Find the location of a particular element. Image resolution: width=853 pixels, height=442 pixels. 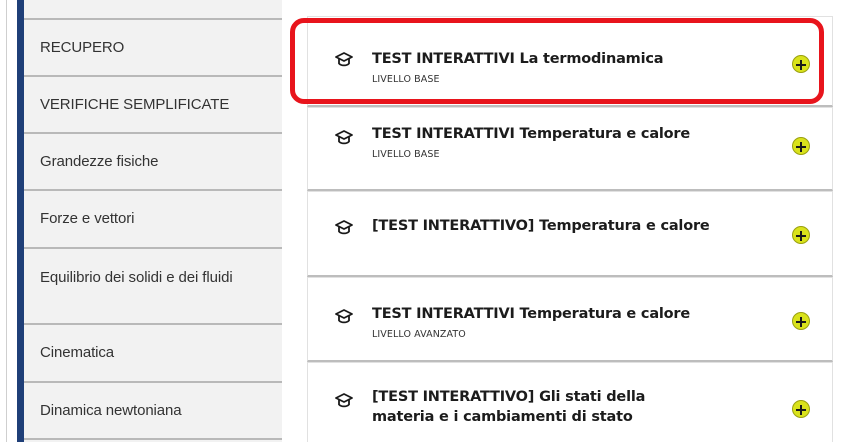

sidebar-item-grandezze-fisiche: Grandezze fisiche is located at coordinates (153, 162).